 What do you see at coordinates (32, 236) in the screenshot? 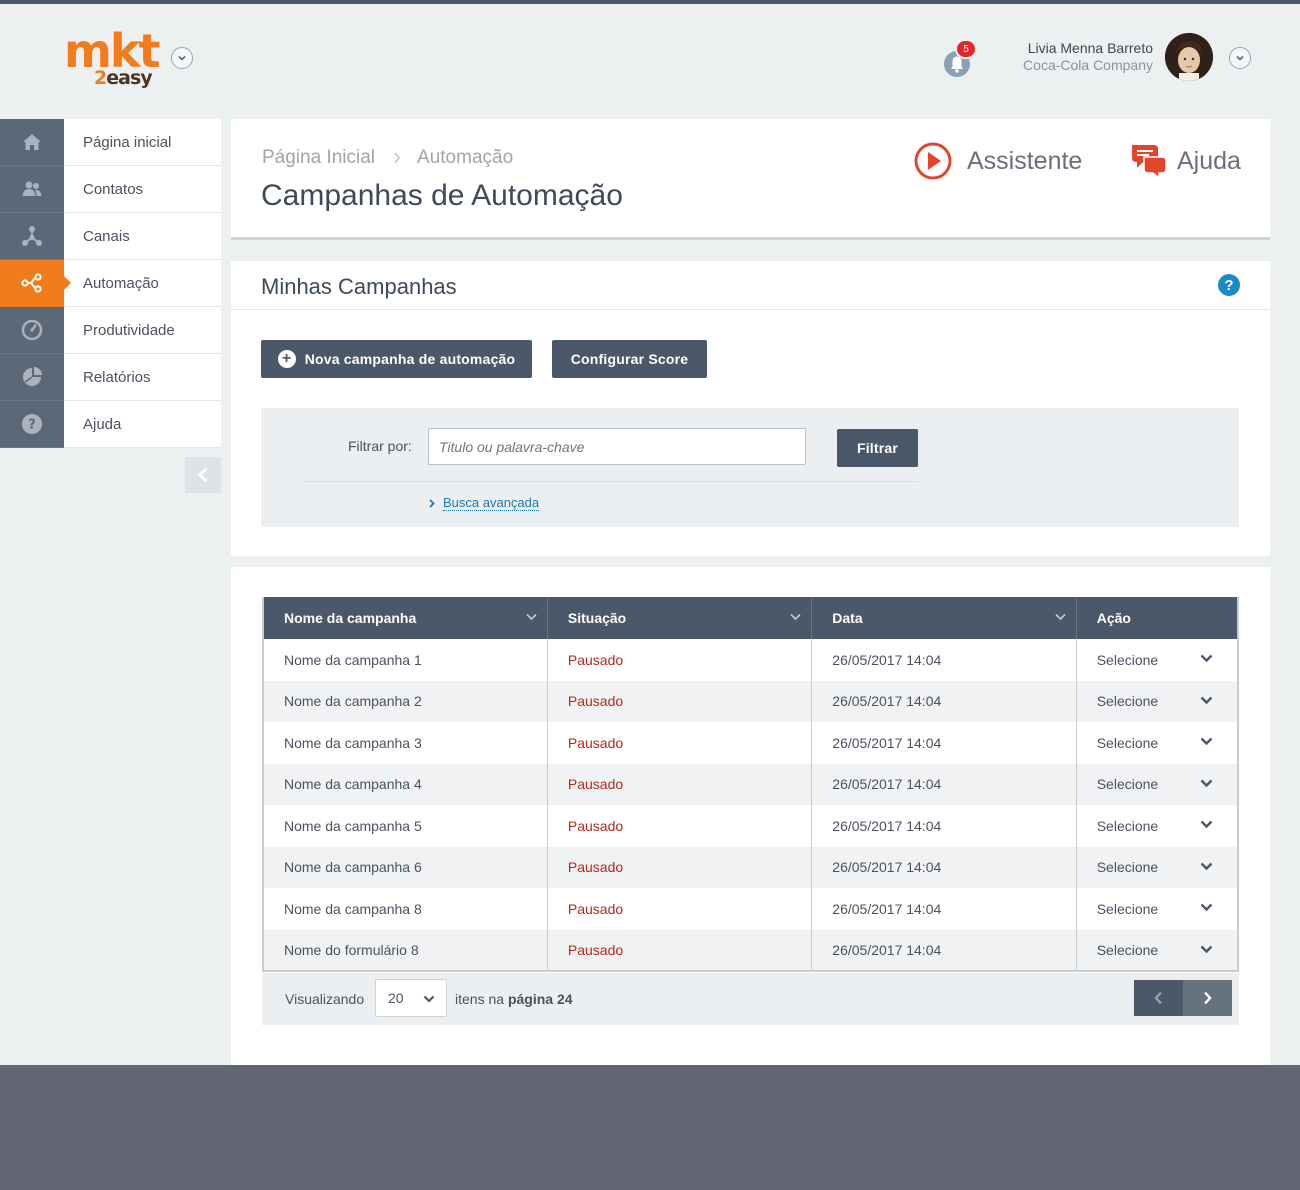
I see `channels-icon` at bounding box center [32, 236].